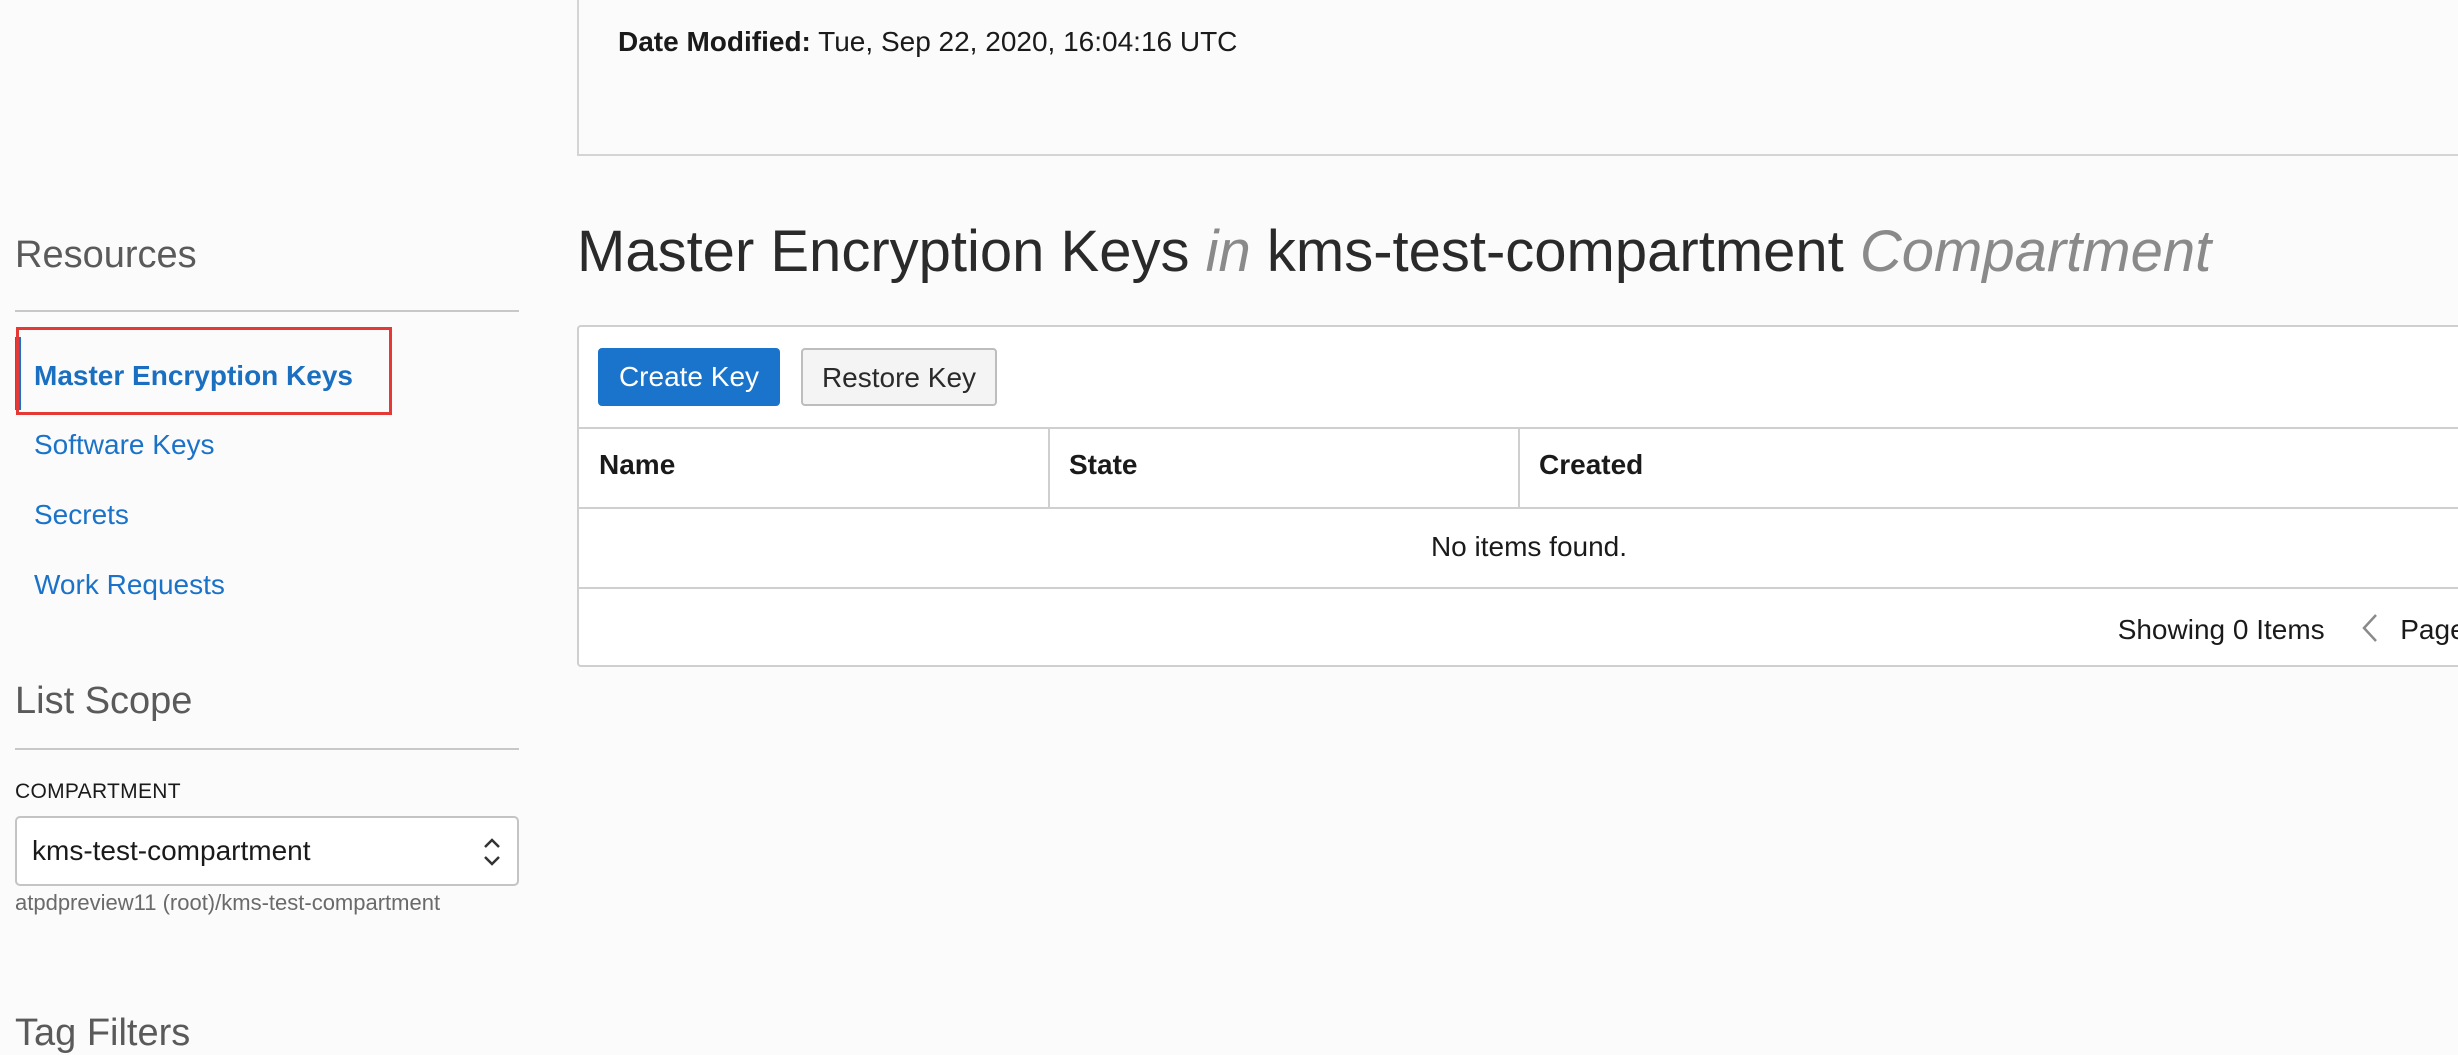  I want to click on showing-count: Showing 0 Items, so click(2221, 629).